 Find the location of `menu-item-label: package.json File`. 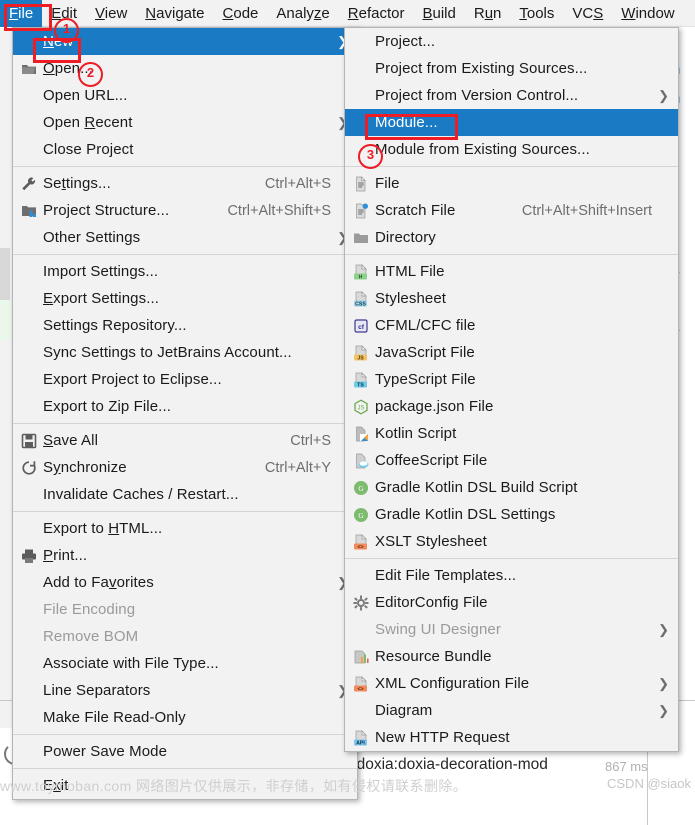

menu-item-label: package.json File is located at coordinates (434, 406).